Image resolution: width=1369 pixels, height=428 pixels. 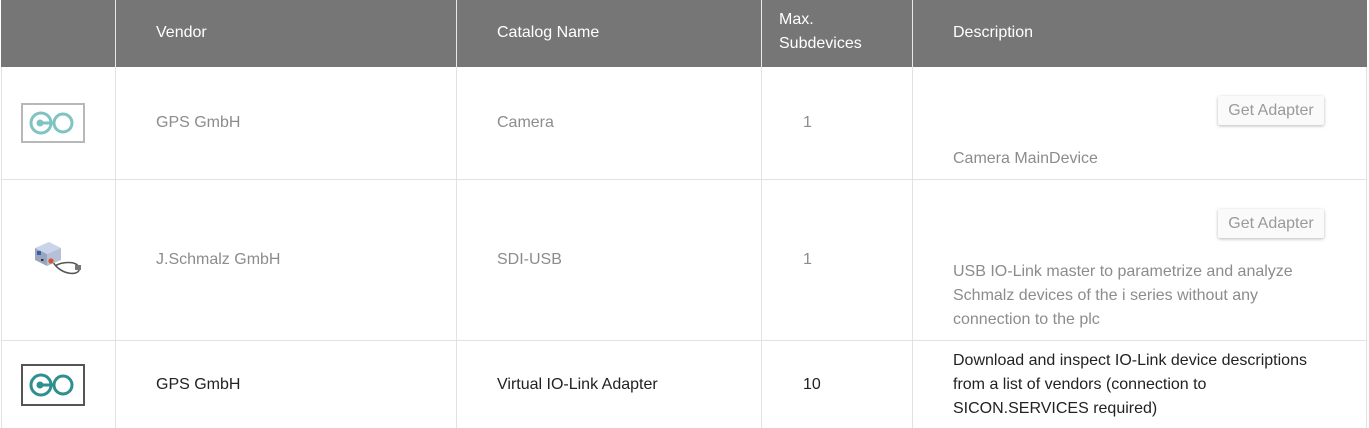 What do you see at coordinates (58, 258) in the screenshot?
I see `usb-adapter-icon` at bounding box center [58, 258].